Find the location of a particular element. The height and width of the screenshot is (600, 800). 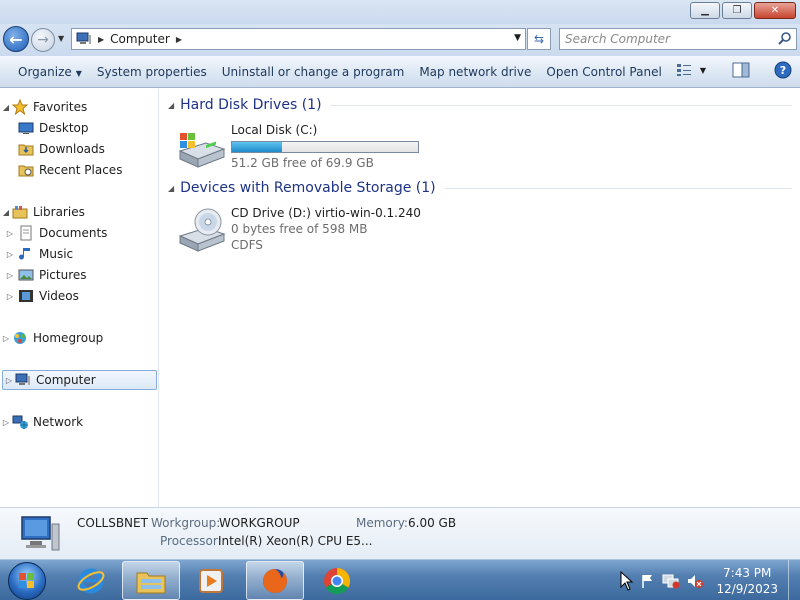

nav-libraries: ◢ Libraries is located at coordinates (79, 212).